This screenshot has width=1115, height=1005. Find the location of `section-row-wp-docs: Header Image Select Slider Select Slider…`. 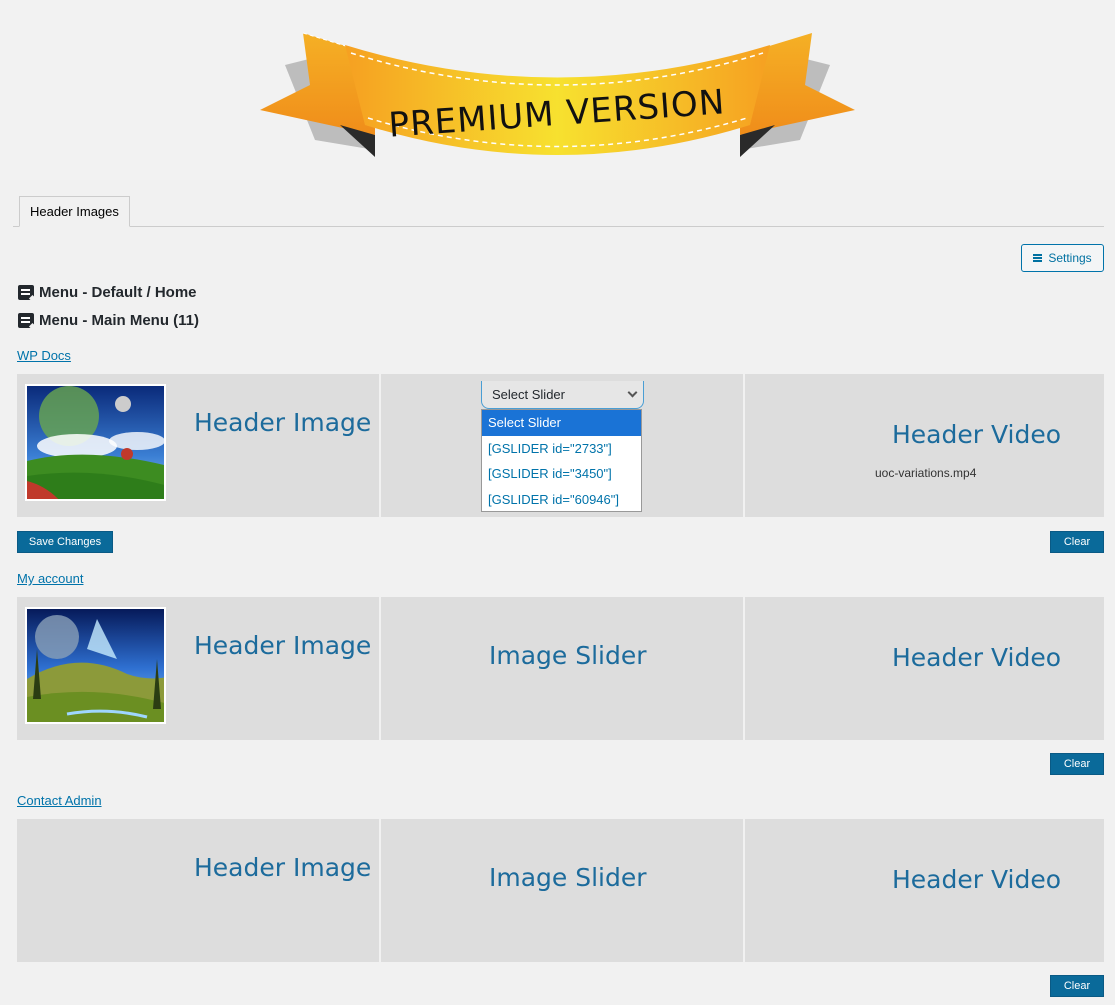

section-row-wp-docs: Header Image Select Slider Select Slider… is located at coordinates (560, 445).